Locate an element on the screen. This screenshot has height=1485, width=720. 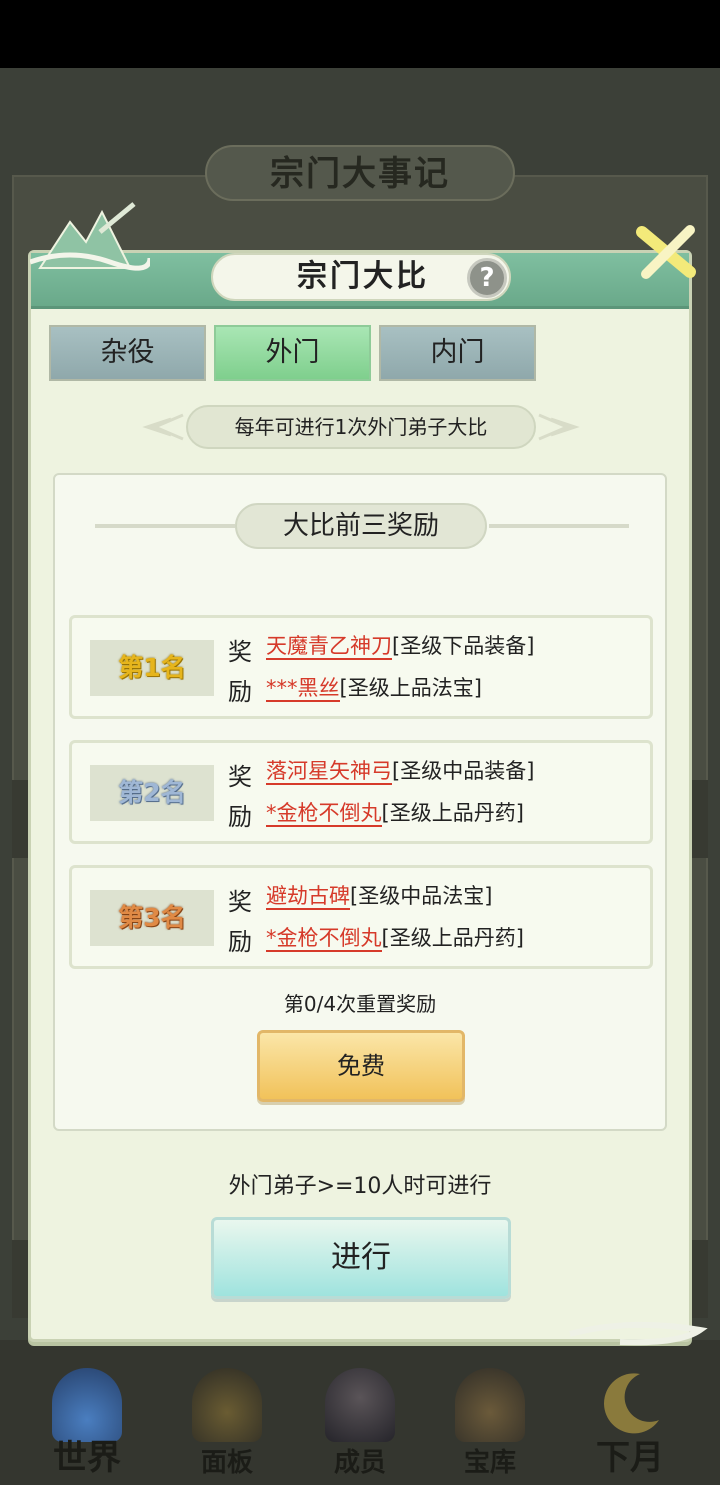
rank-badge-2: 第2名 is located at coordinates (152, 793).